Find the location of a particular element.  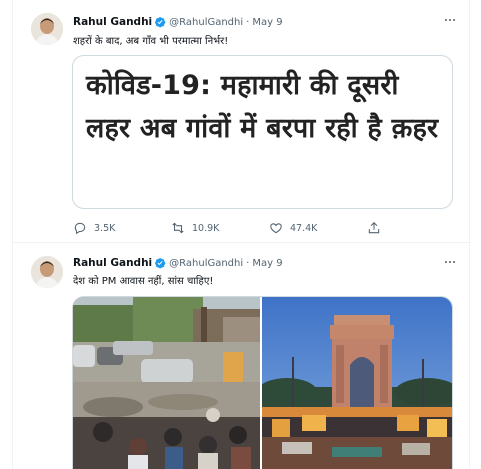

reply-count: 3.5K is located at coordinates (105, 228).